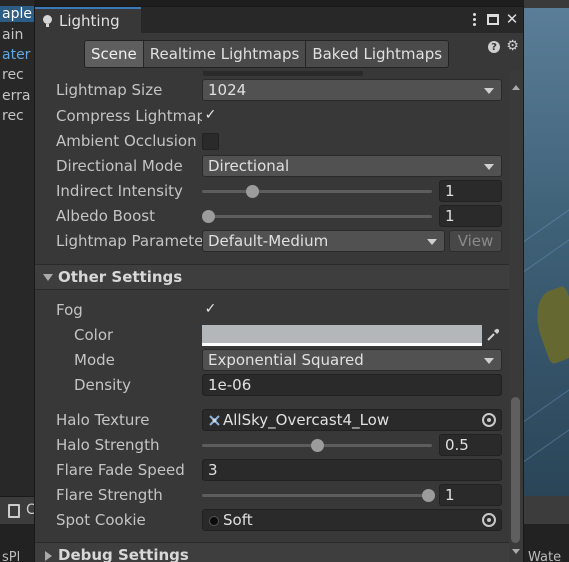  Describe the element at coordinates (94, 335) in the screenshot. I see `fog-color-label: Color` at that location.